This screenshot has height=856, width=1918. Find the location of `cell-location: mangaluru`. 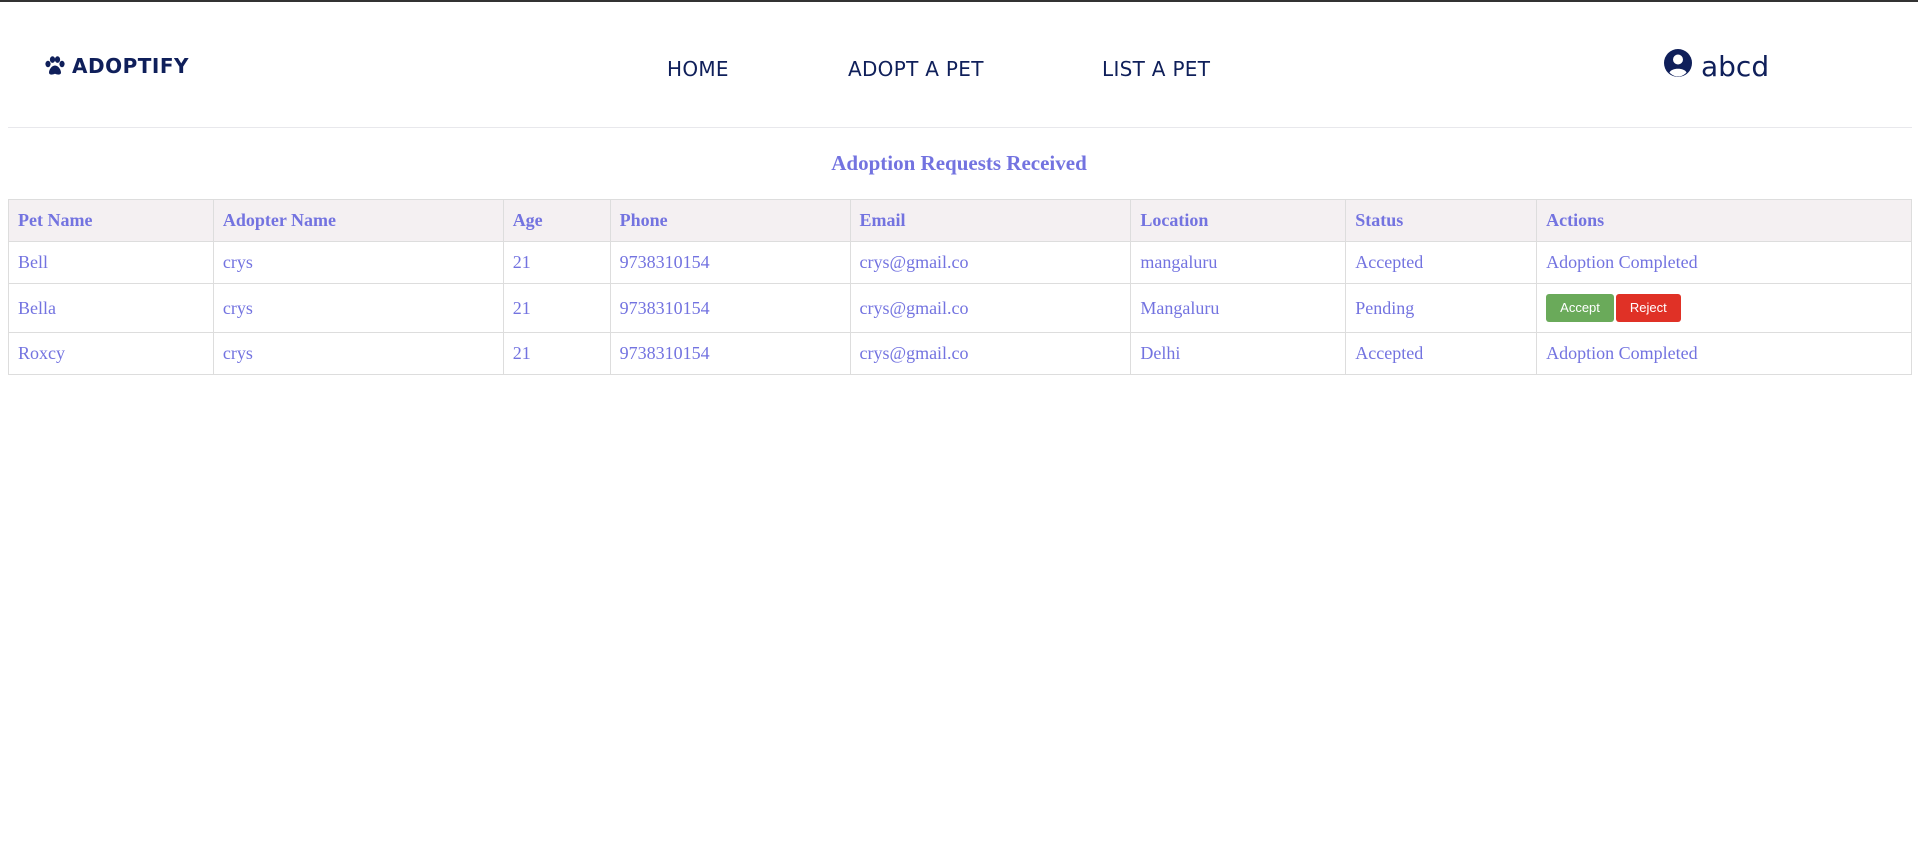

cell-location: mangaluru is located at coordinates (1238, 262).